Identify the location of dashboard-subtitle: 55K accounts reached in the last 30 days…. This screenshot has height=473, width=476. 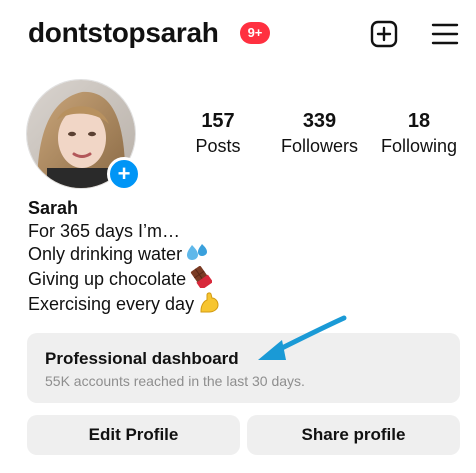
(175, 381).